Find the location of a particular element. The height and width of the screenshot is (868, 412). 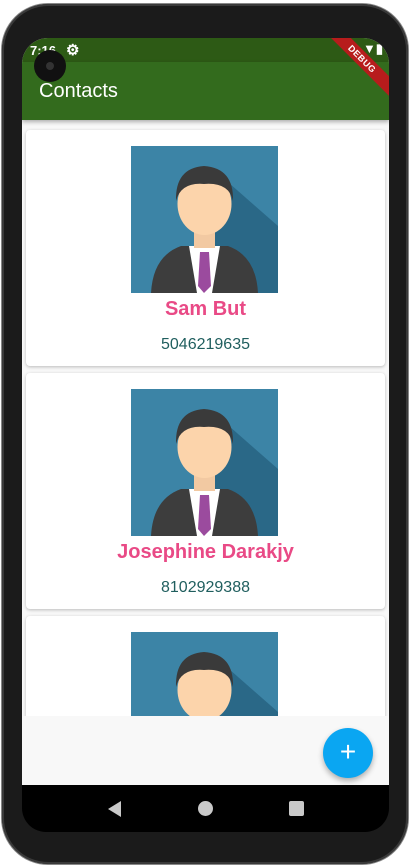

contact-phone: 5046219635 is located at coordinates (205, 345).